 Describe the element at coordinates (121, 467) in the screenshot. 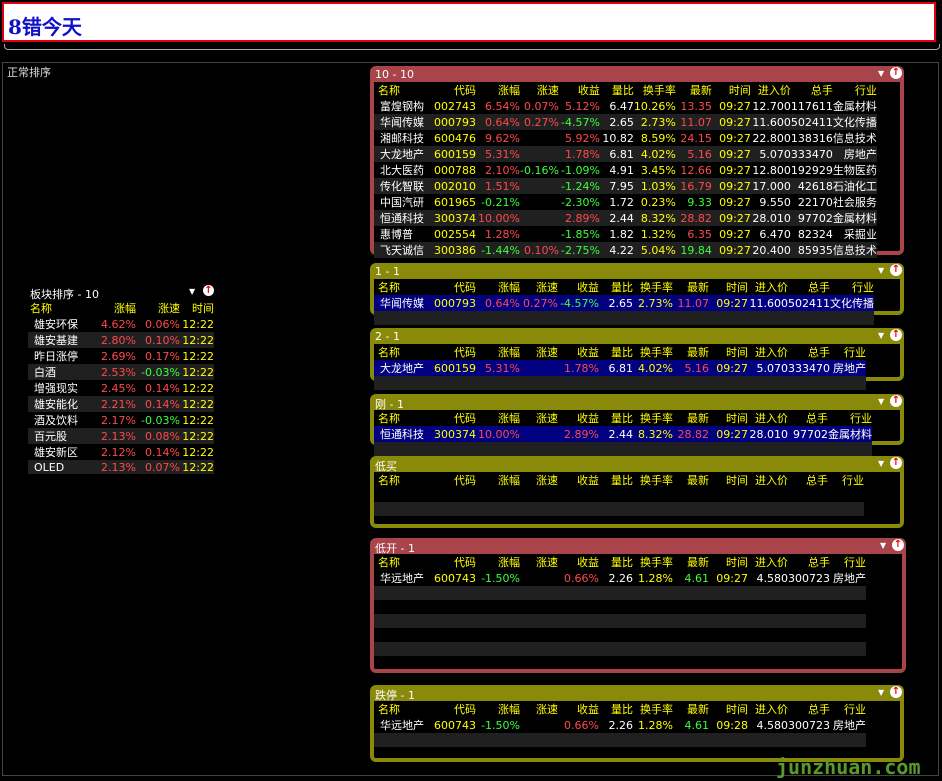

I see `sector-row: OLED 2.13% 0.07% 12:22` at that location.